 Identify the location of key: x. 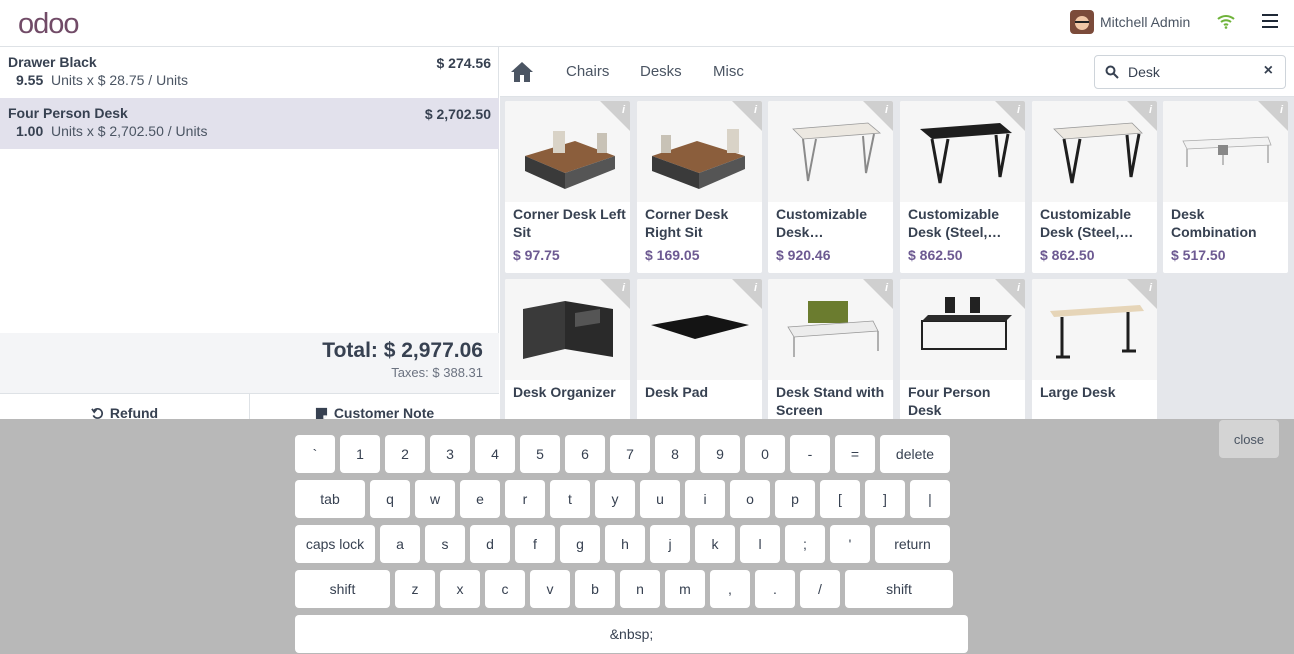
(460, 589).